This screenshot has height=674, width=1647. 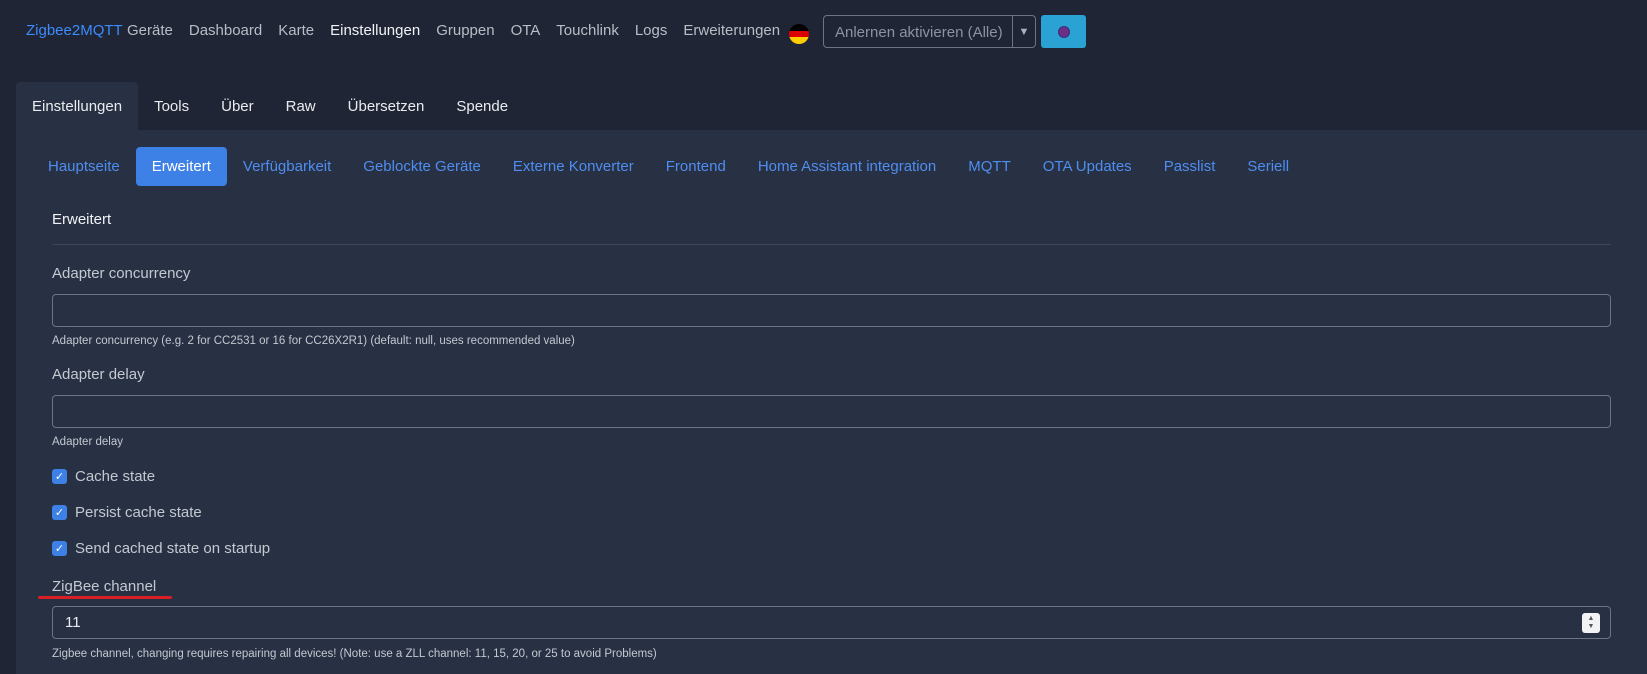 I want to click on adapter-delay-help: Adapter delay, so click(x=87, y=442).